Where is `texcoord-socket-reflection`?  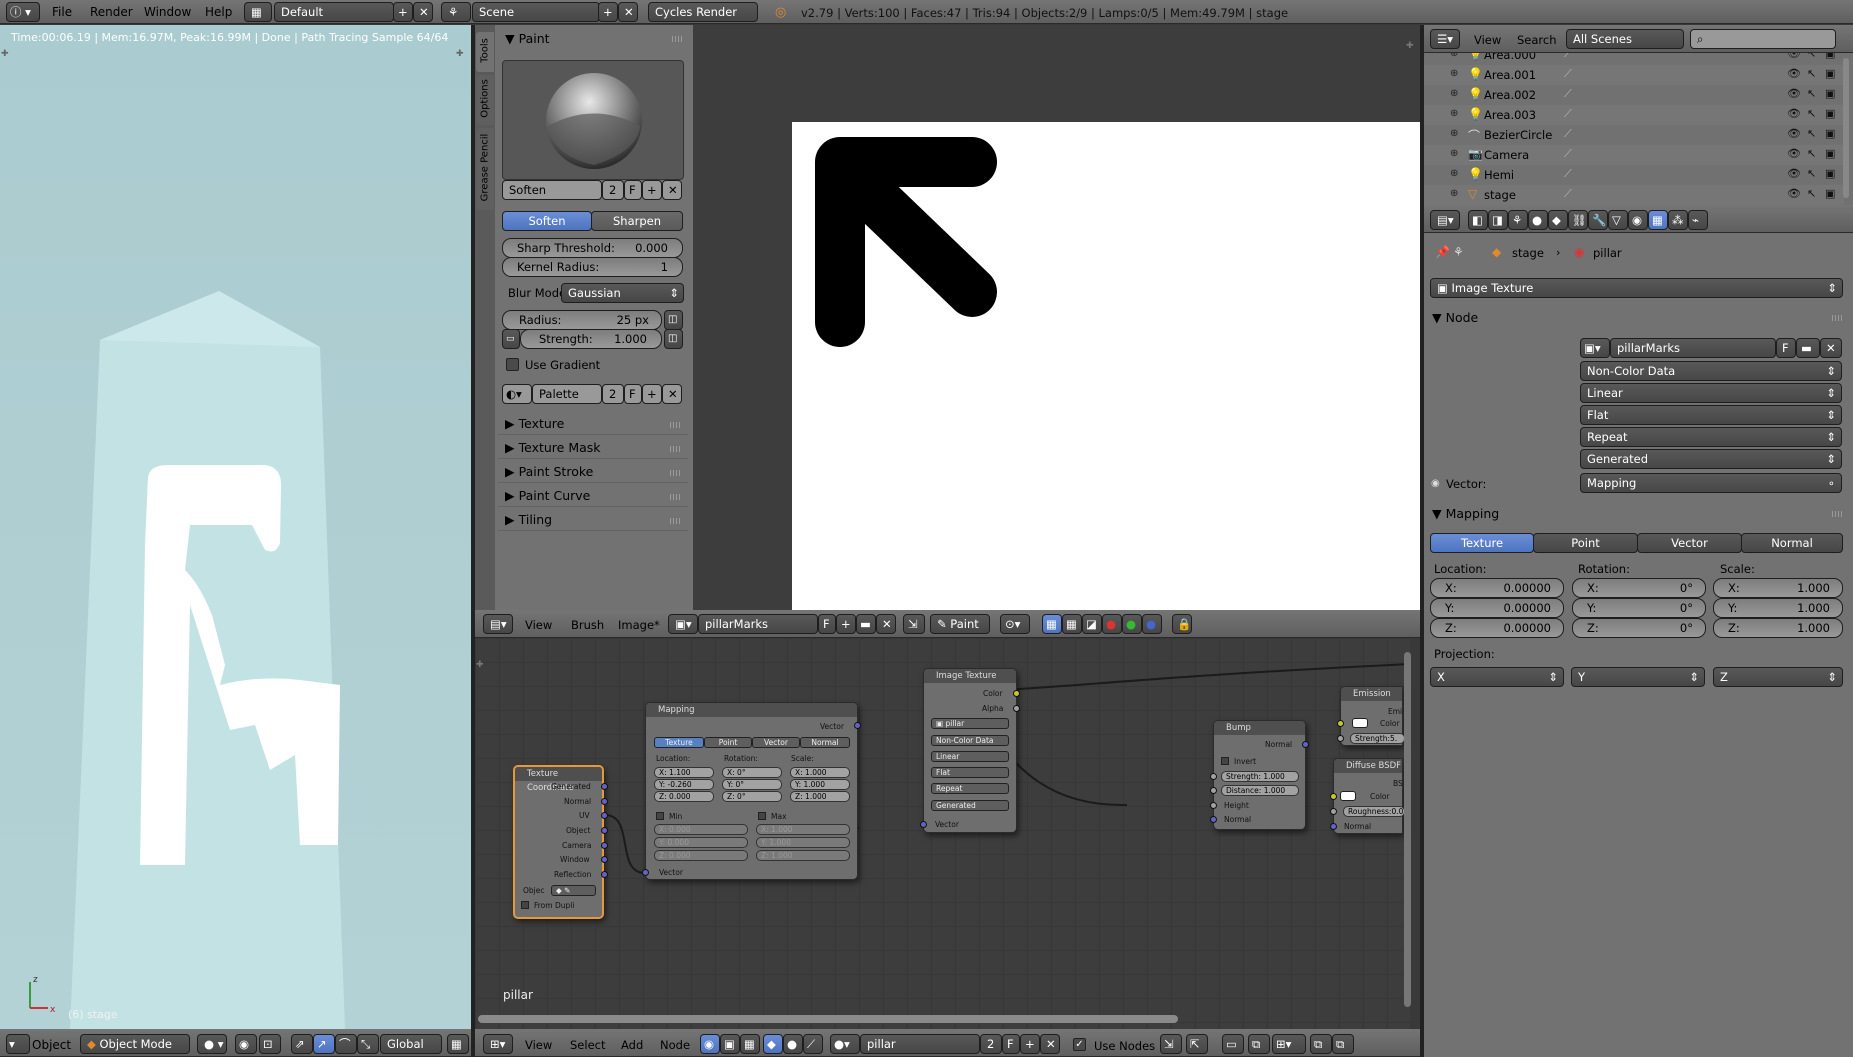 texcoord-socket-reflection is located at coordinates (604, 874).